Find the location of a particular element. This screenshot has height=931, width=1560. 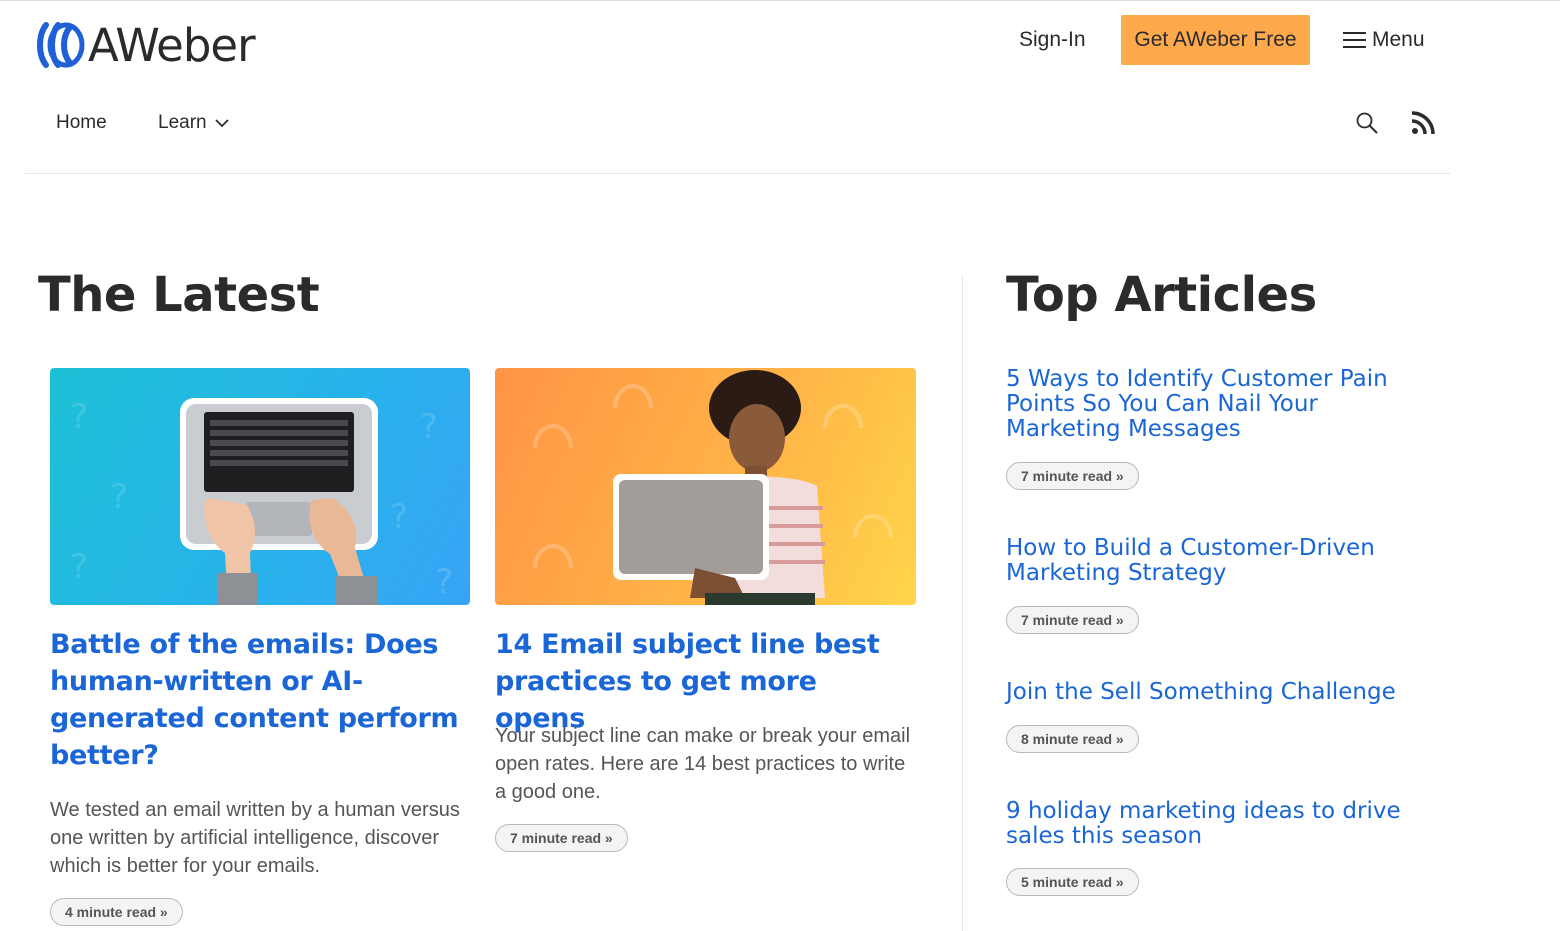

article-image-woman-laptop is located at coordinates (705, 486).